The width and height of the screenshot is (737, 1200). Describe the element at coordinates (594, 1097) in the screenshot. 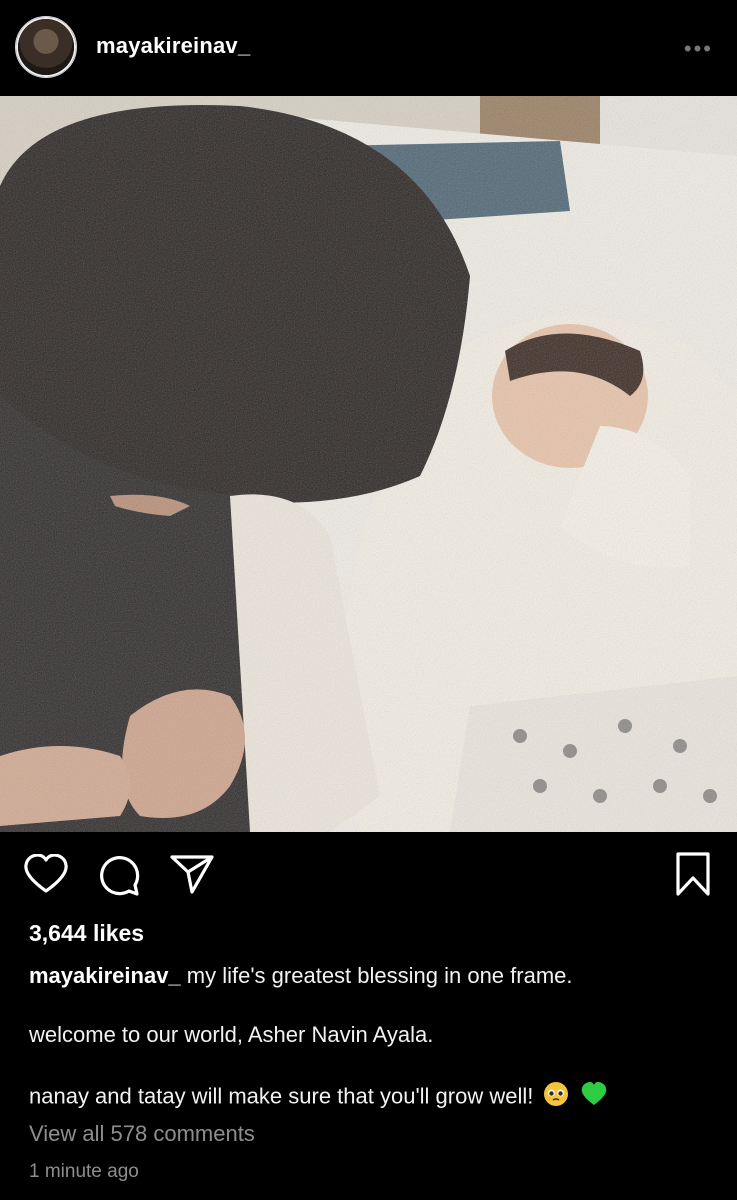

I see `green-heart-emoji` at that location.